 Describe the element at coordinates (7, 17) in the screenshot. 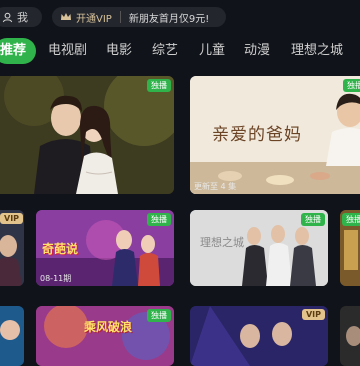

I see `user-icon` at that location.